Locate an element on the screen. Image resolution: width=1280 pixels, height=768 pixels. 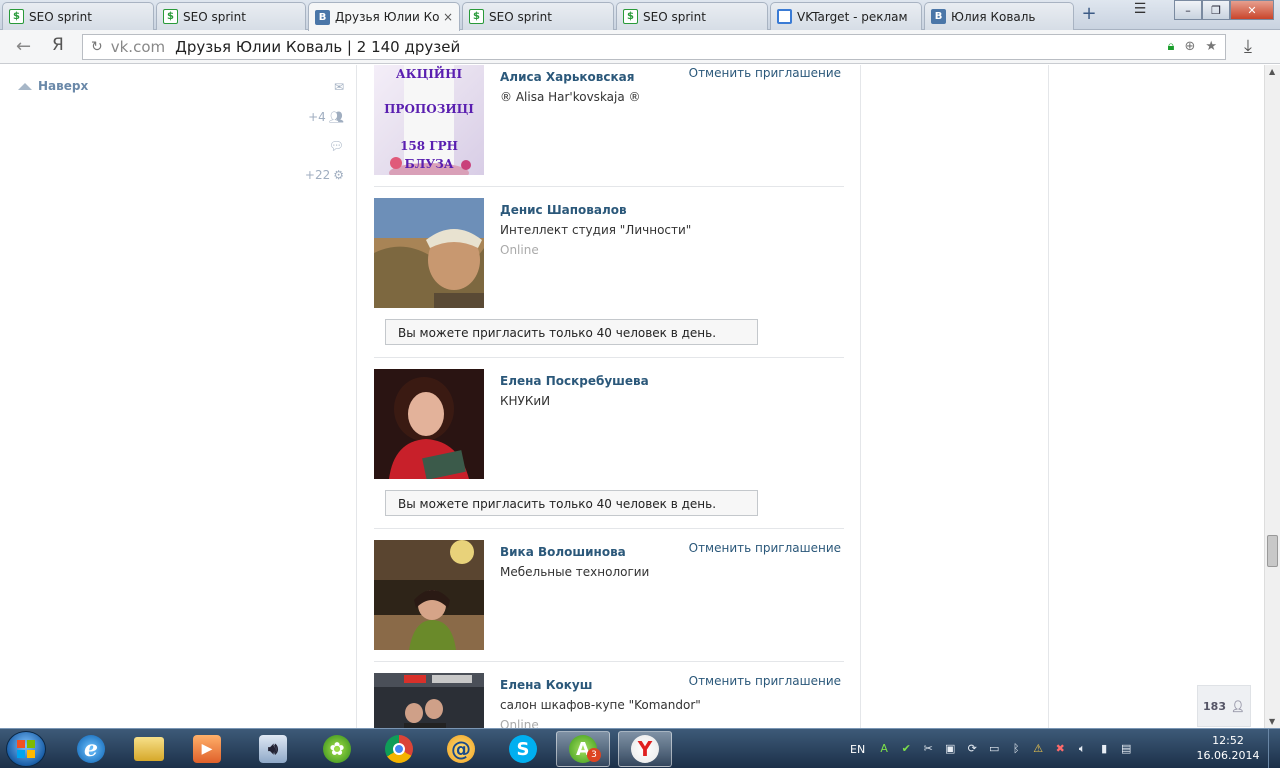
page-scrollbar: ▲ ▼ is located at coordinates (1272, 396).